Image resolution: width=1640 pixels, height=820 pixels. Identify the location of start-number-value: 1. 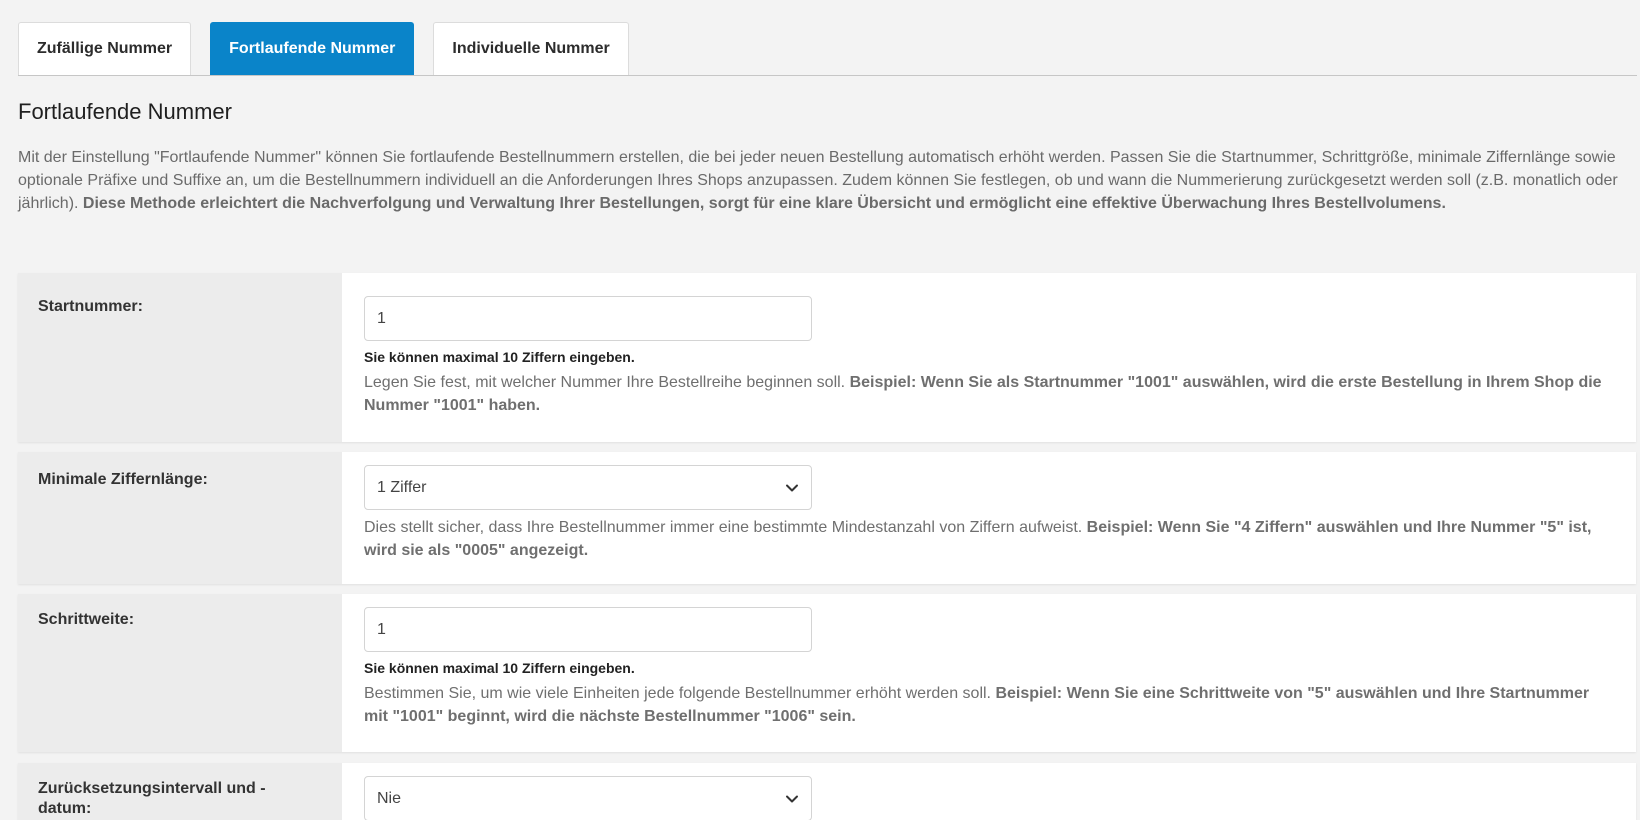
(381, 318).